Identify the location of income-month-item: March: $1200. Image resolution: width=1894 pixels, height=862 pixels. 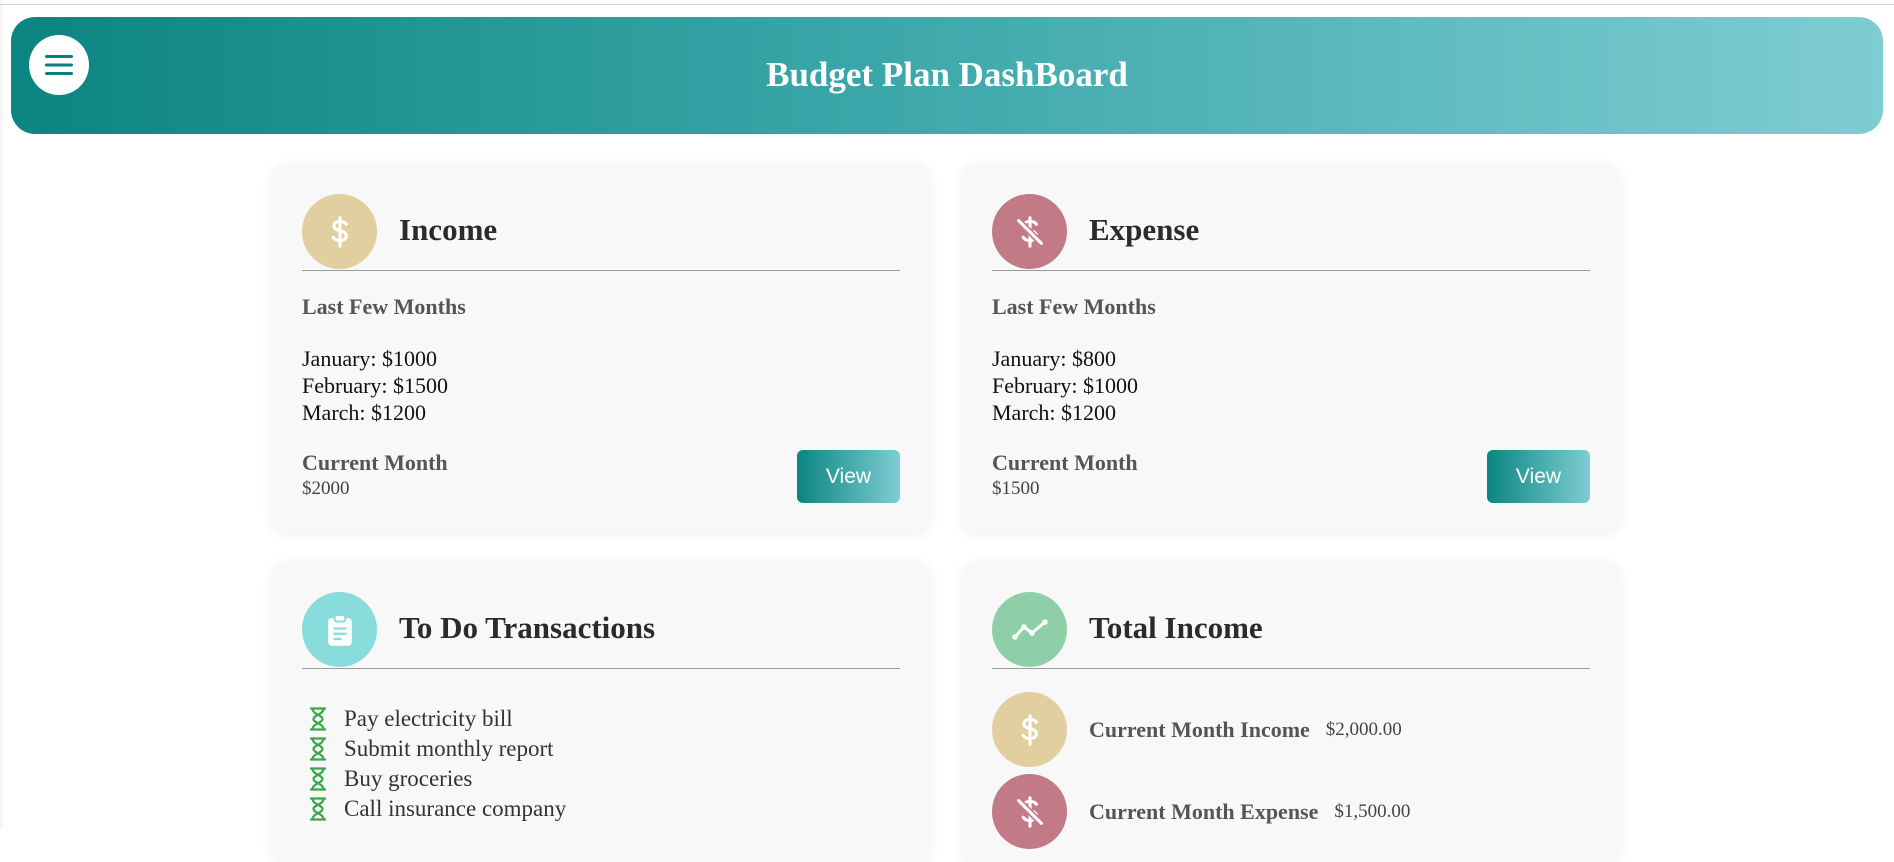
(364, 412).